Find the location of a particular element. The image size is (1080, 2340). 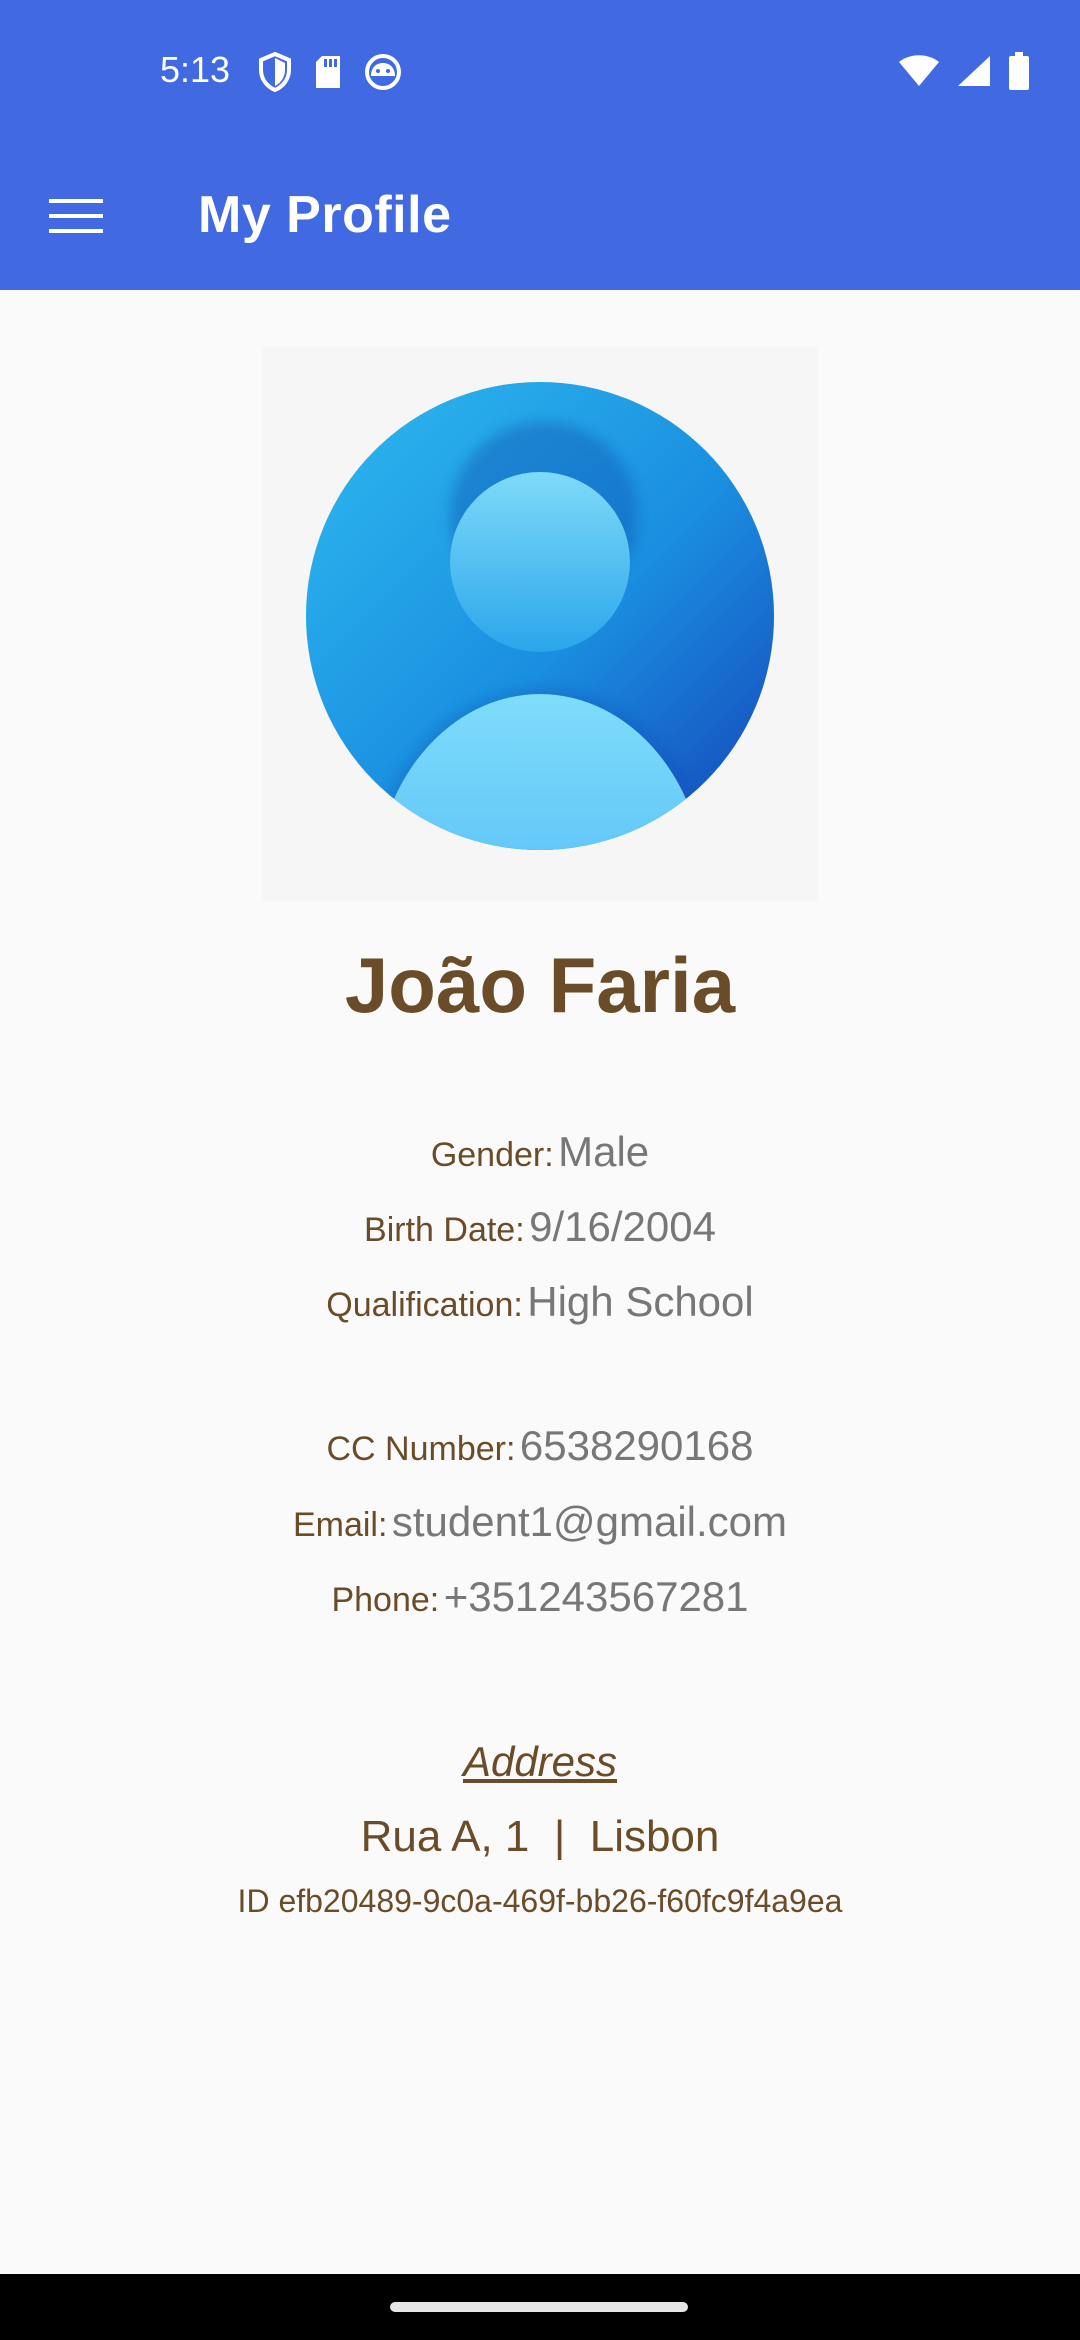

wifi-icon is located at coordinates (919, 73).